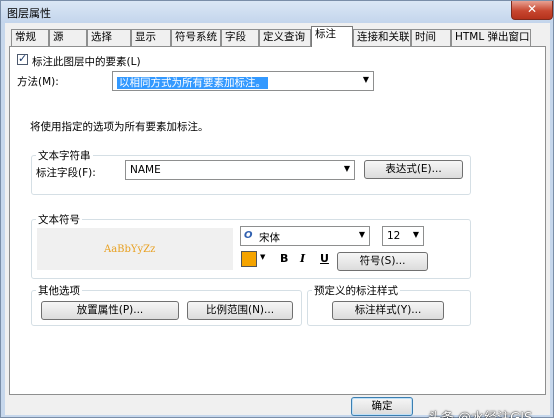 This screenshot has width=554, height=418. Describe the element at coordinates (38, 82) in the screenshot. I see `method-label: 方法(M):` at that location.